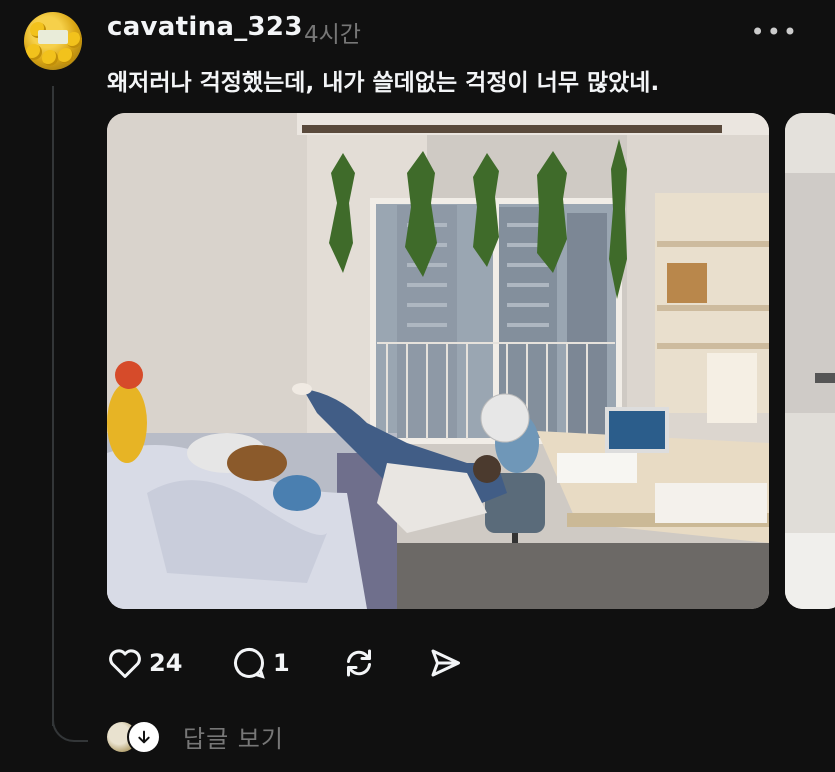  I want to click on more-options-icon: •••, so click(775, 32).